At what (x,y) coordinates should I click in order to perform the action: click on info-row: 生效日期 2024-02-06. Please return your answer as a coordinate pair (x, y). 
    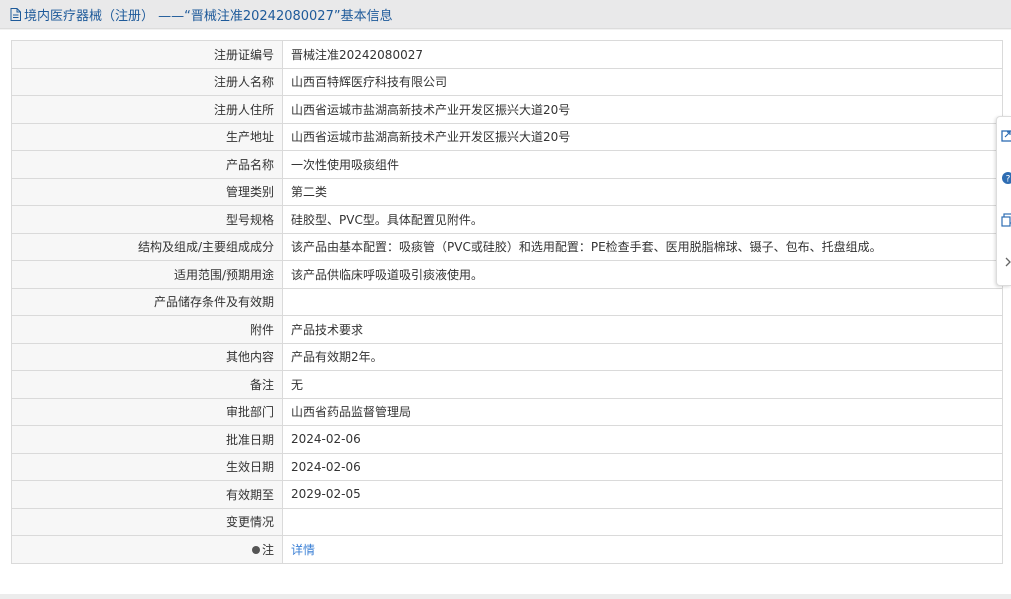
    Looking at the image, I should click on (507, 466).